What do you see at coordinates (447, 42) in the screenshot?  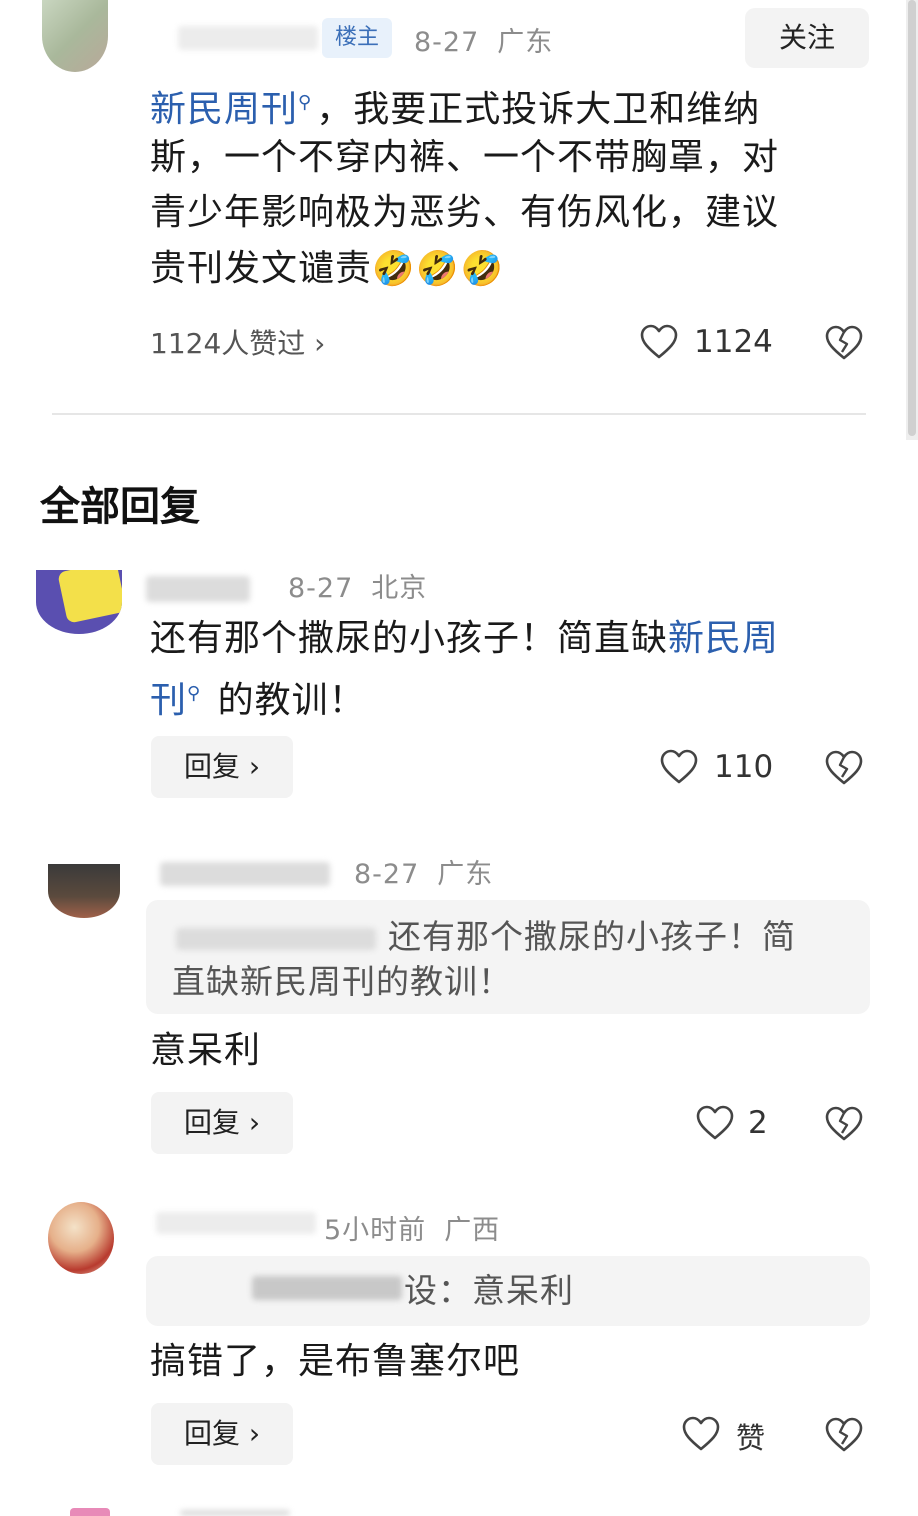 I see `post-date: 8-27` at bounding box center [447, 42].